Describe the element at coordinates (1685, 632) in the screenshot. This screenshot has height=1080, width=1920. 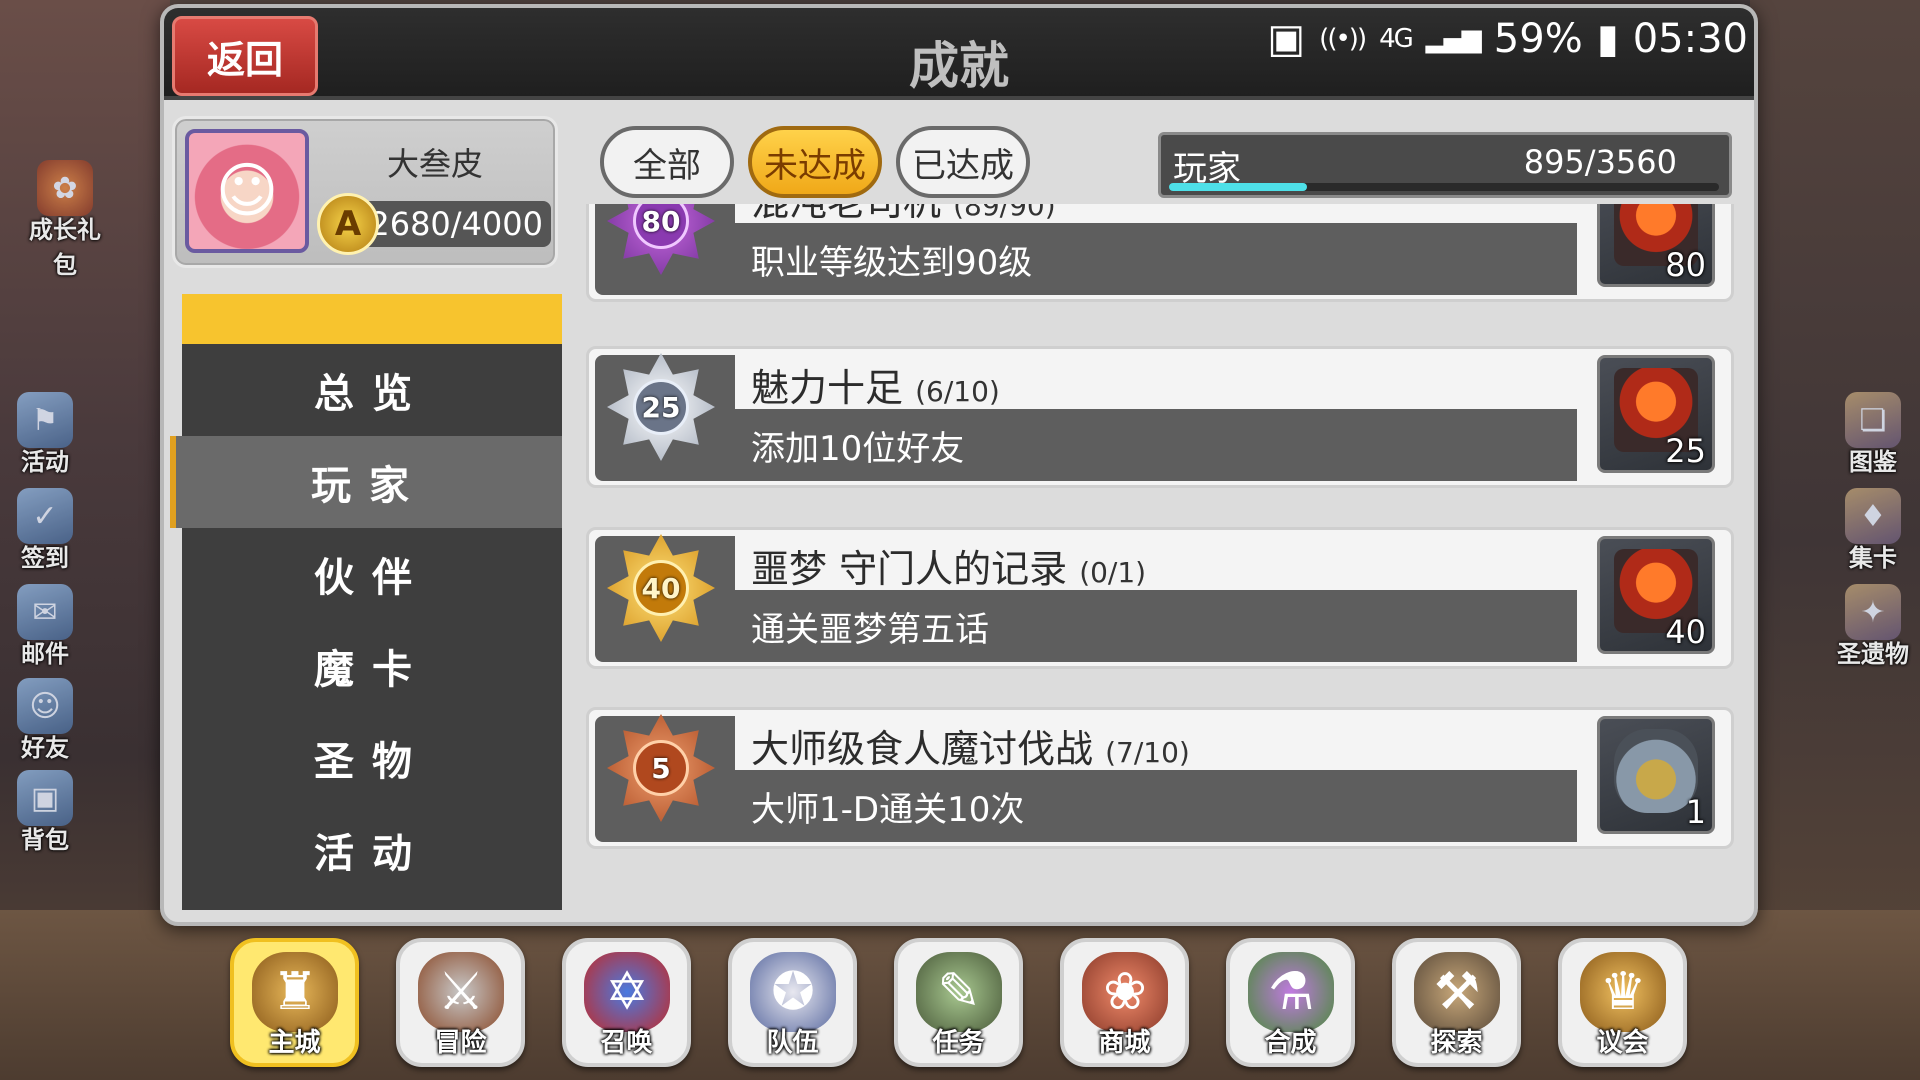
I see `reward-count: 40` at that location.